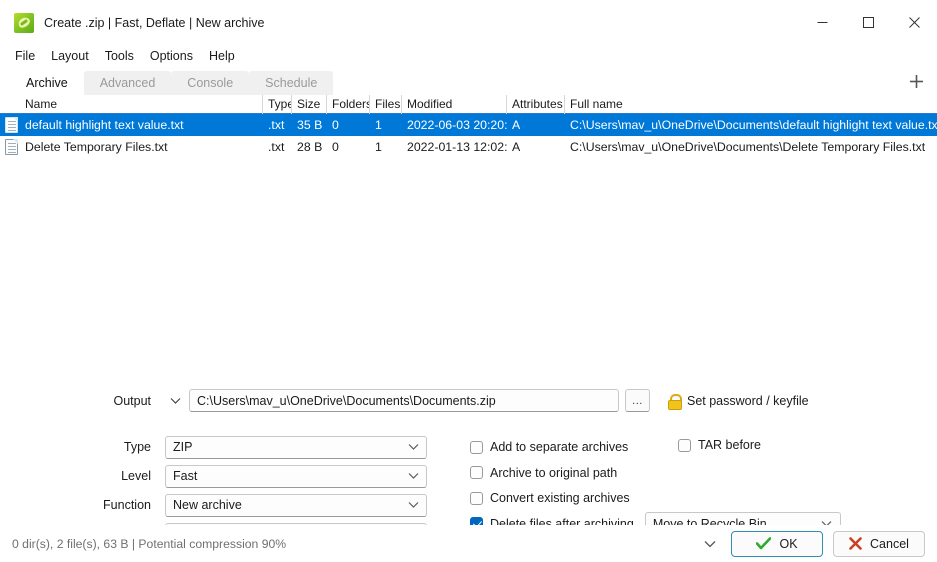 The image size is (937, 562). What do you see at coordinates (136, 476) in the screenshot?
I see `level-label: Level` at bounding box center [136, 476].